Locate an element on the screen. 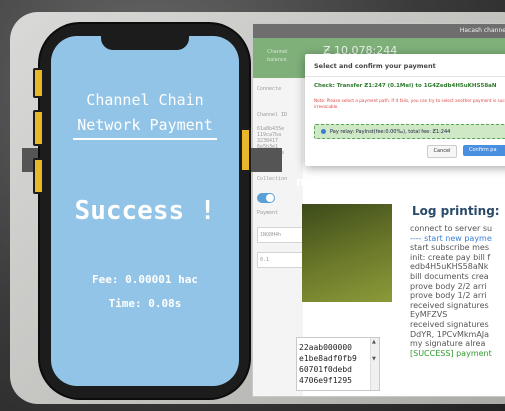 The image size is (505, 411). log-line: prove body 2/2 arri is located at coordinates (448, 286).